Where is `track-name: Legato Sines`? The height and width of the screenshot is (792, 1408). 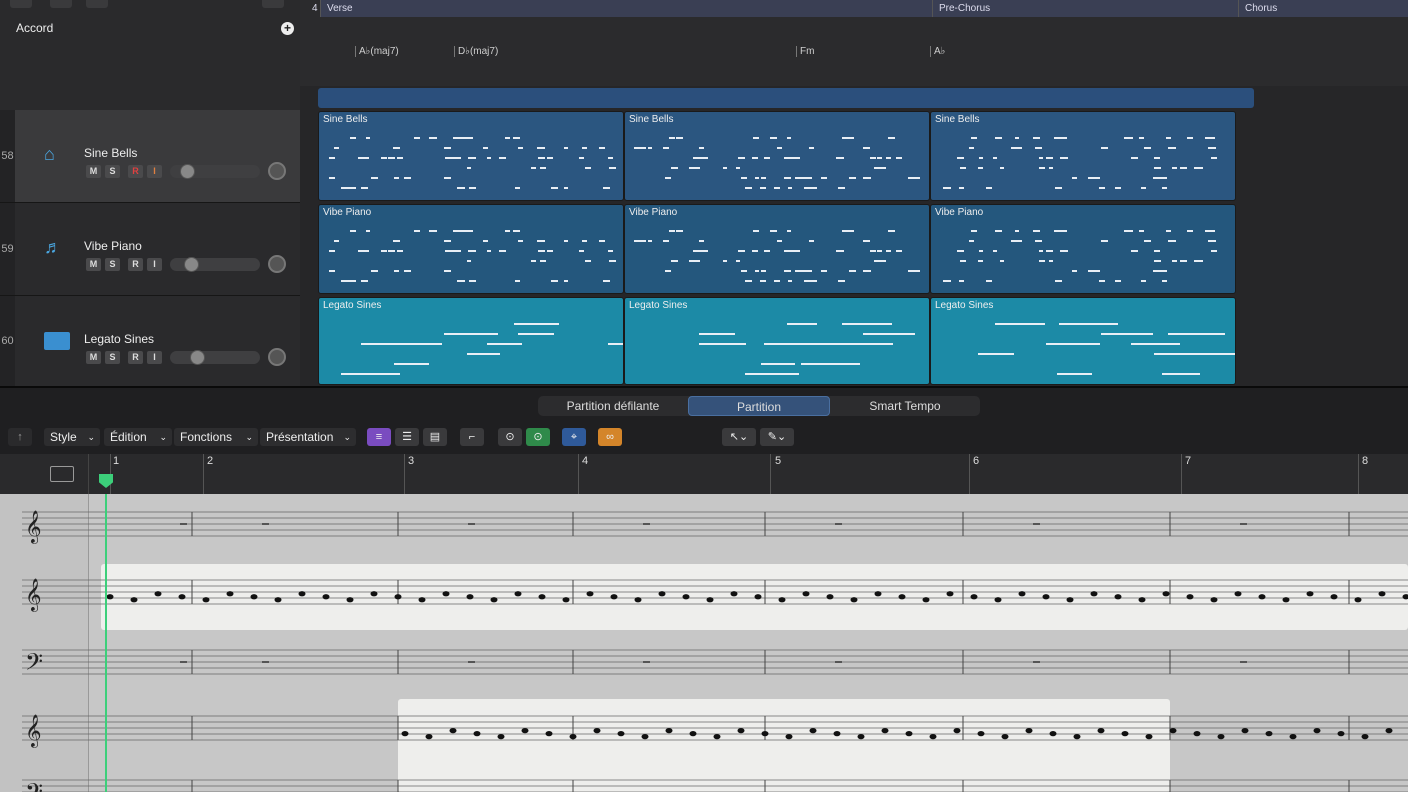 track-name: Legato Sines is located at coordinates (119, 339).